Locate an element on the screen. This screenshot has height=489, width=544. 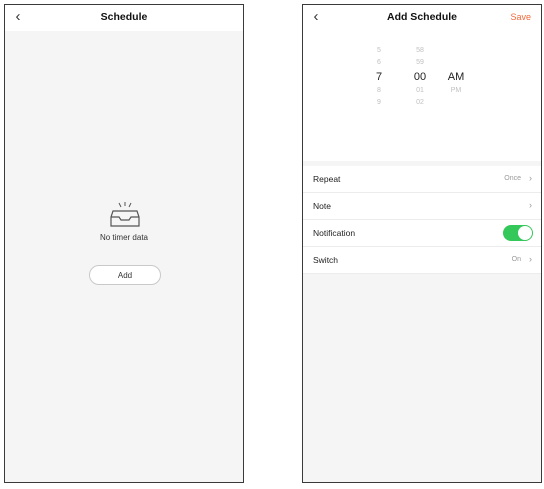
hour-option: 7 is located at coordinates (379, 77).